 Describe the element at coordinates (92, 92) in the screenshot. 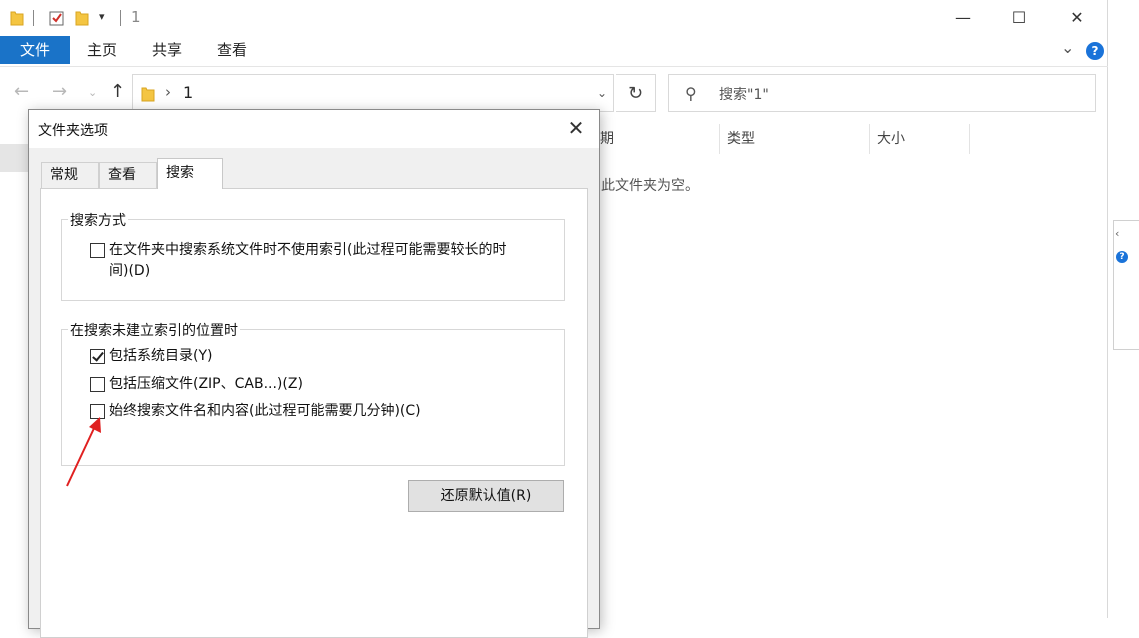

I see `recent-locations-icon: ⌄` at that location.